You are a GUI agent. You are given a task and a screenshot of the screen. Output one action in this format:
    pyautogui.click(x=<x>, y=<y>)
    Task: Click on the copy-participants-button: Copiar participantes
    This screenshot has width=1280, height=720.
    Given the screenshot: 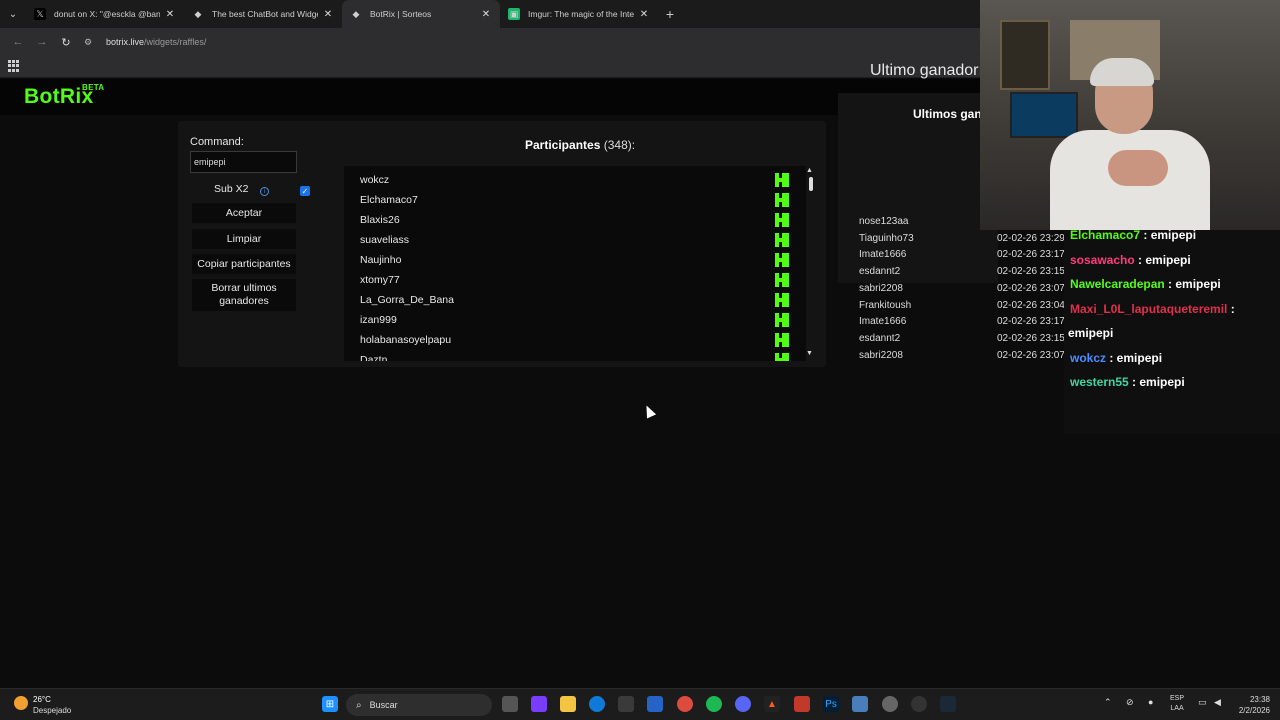 What is the action you would take?
    pyautogui.click(x=244, y=264)
    